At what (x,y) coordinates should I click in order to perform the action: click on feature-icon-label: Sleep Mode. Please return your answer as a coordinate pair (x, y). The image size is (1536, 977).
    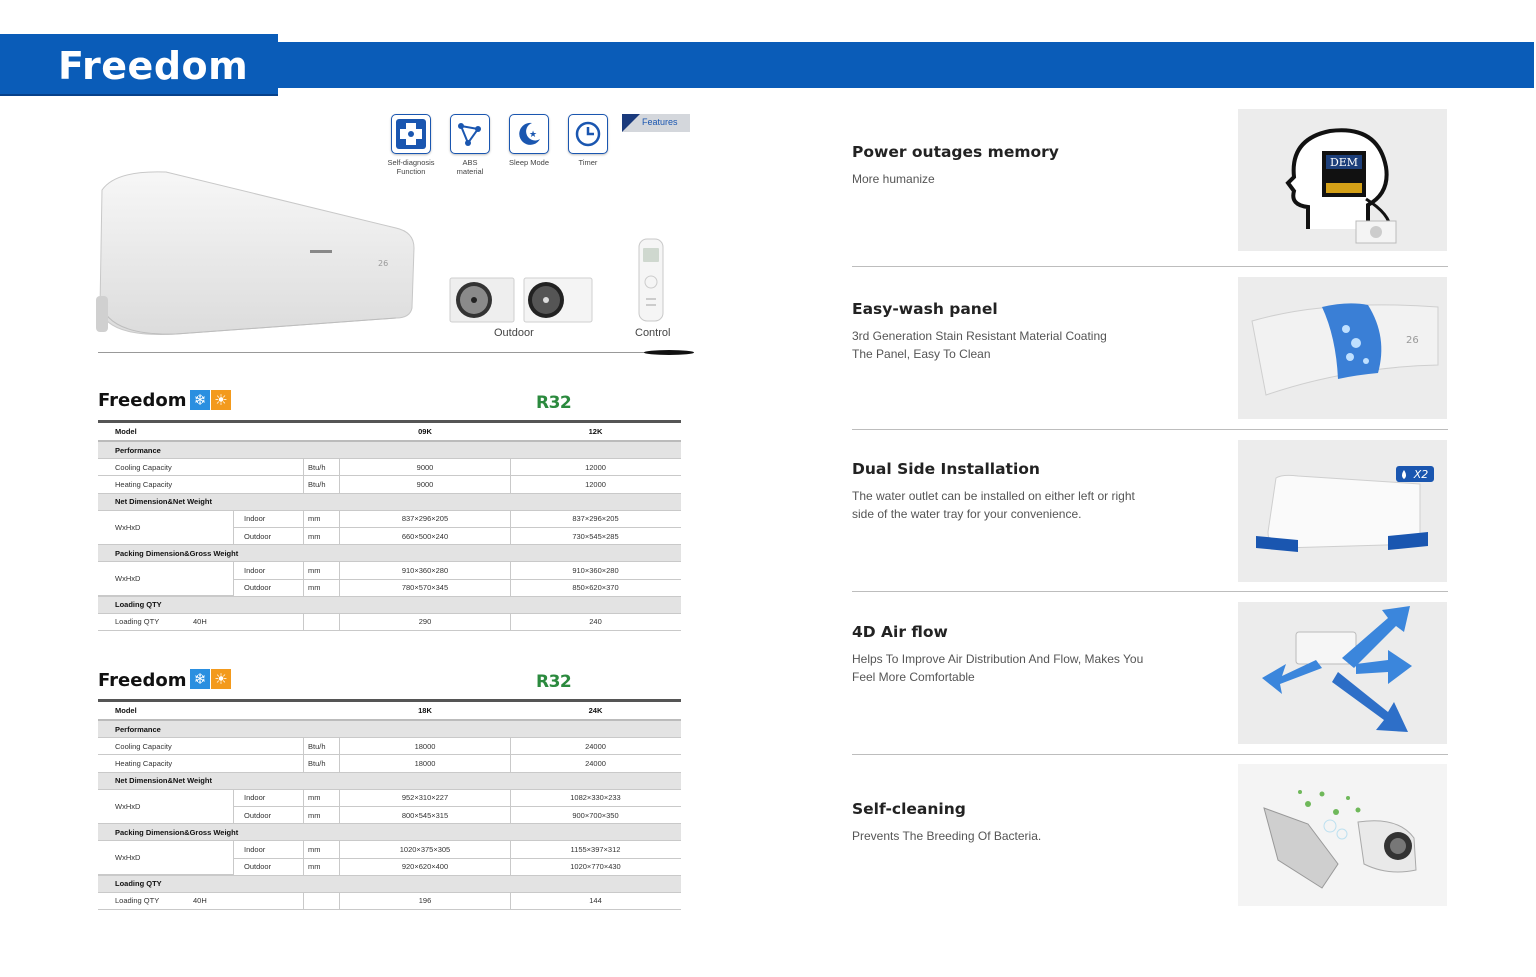
    Looking at the image, I should click on (529, 162).